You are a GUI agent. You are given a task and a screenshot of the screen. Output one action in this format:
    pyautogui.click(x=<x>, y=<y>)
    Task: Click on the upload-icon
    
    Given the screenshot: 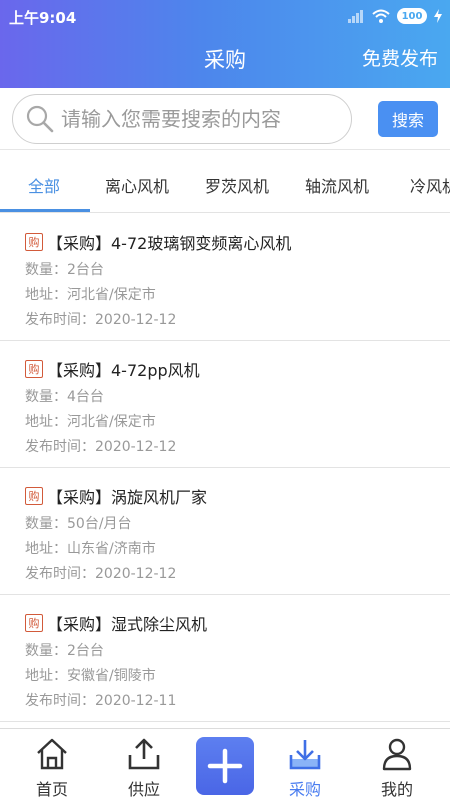 What is the action you would take?
    pyautogui.click(x=144, y=754)
    